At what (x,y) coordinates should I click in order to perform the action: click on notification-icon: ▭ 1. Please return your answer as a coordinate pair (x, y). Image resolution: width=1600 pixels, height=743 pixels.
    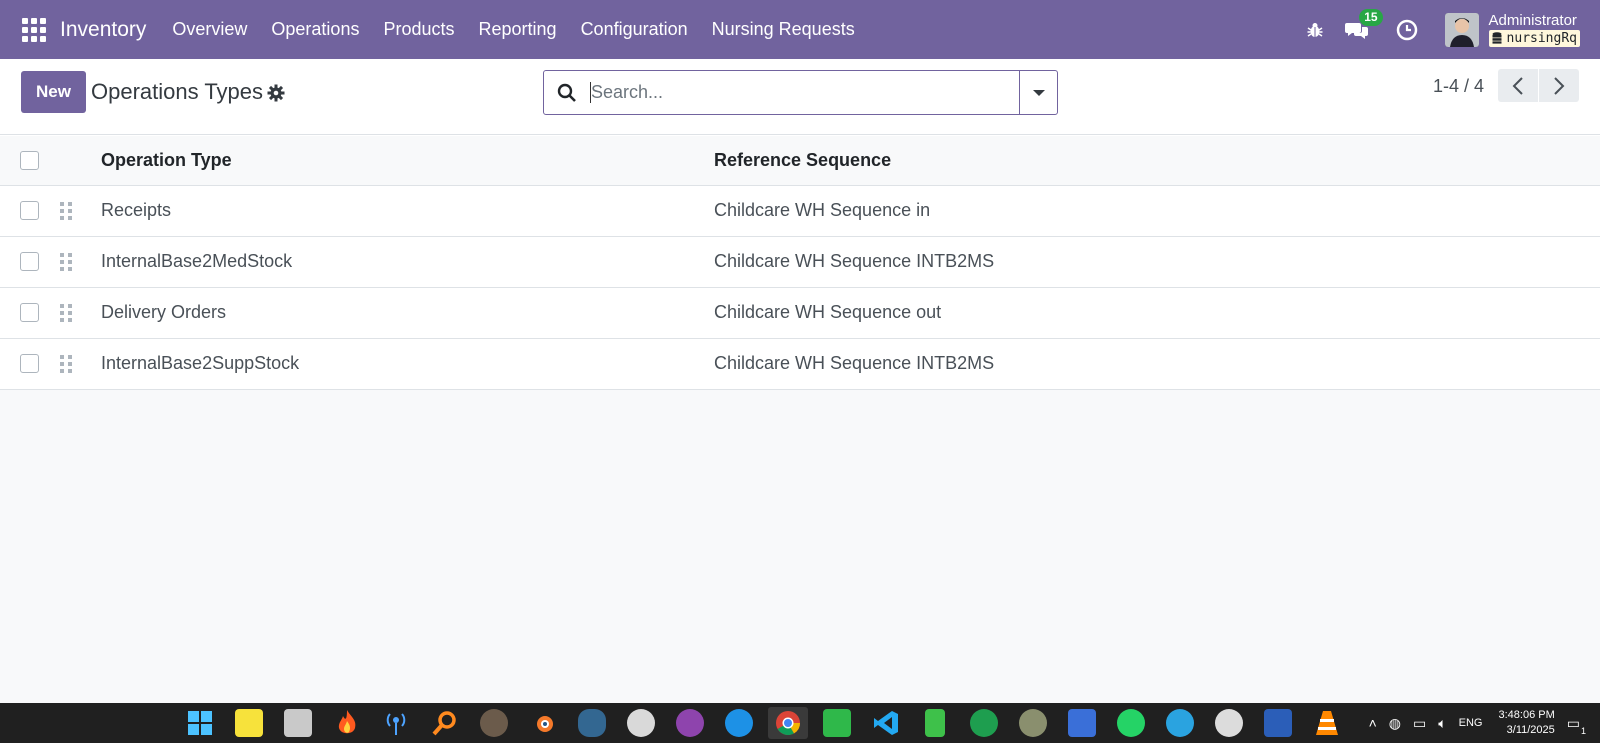
    Looking at the image, I should click on (1576, 725).